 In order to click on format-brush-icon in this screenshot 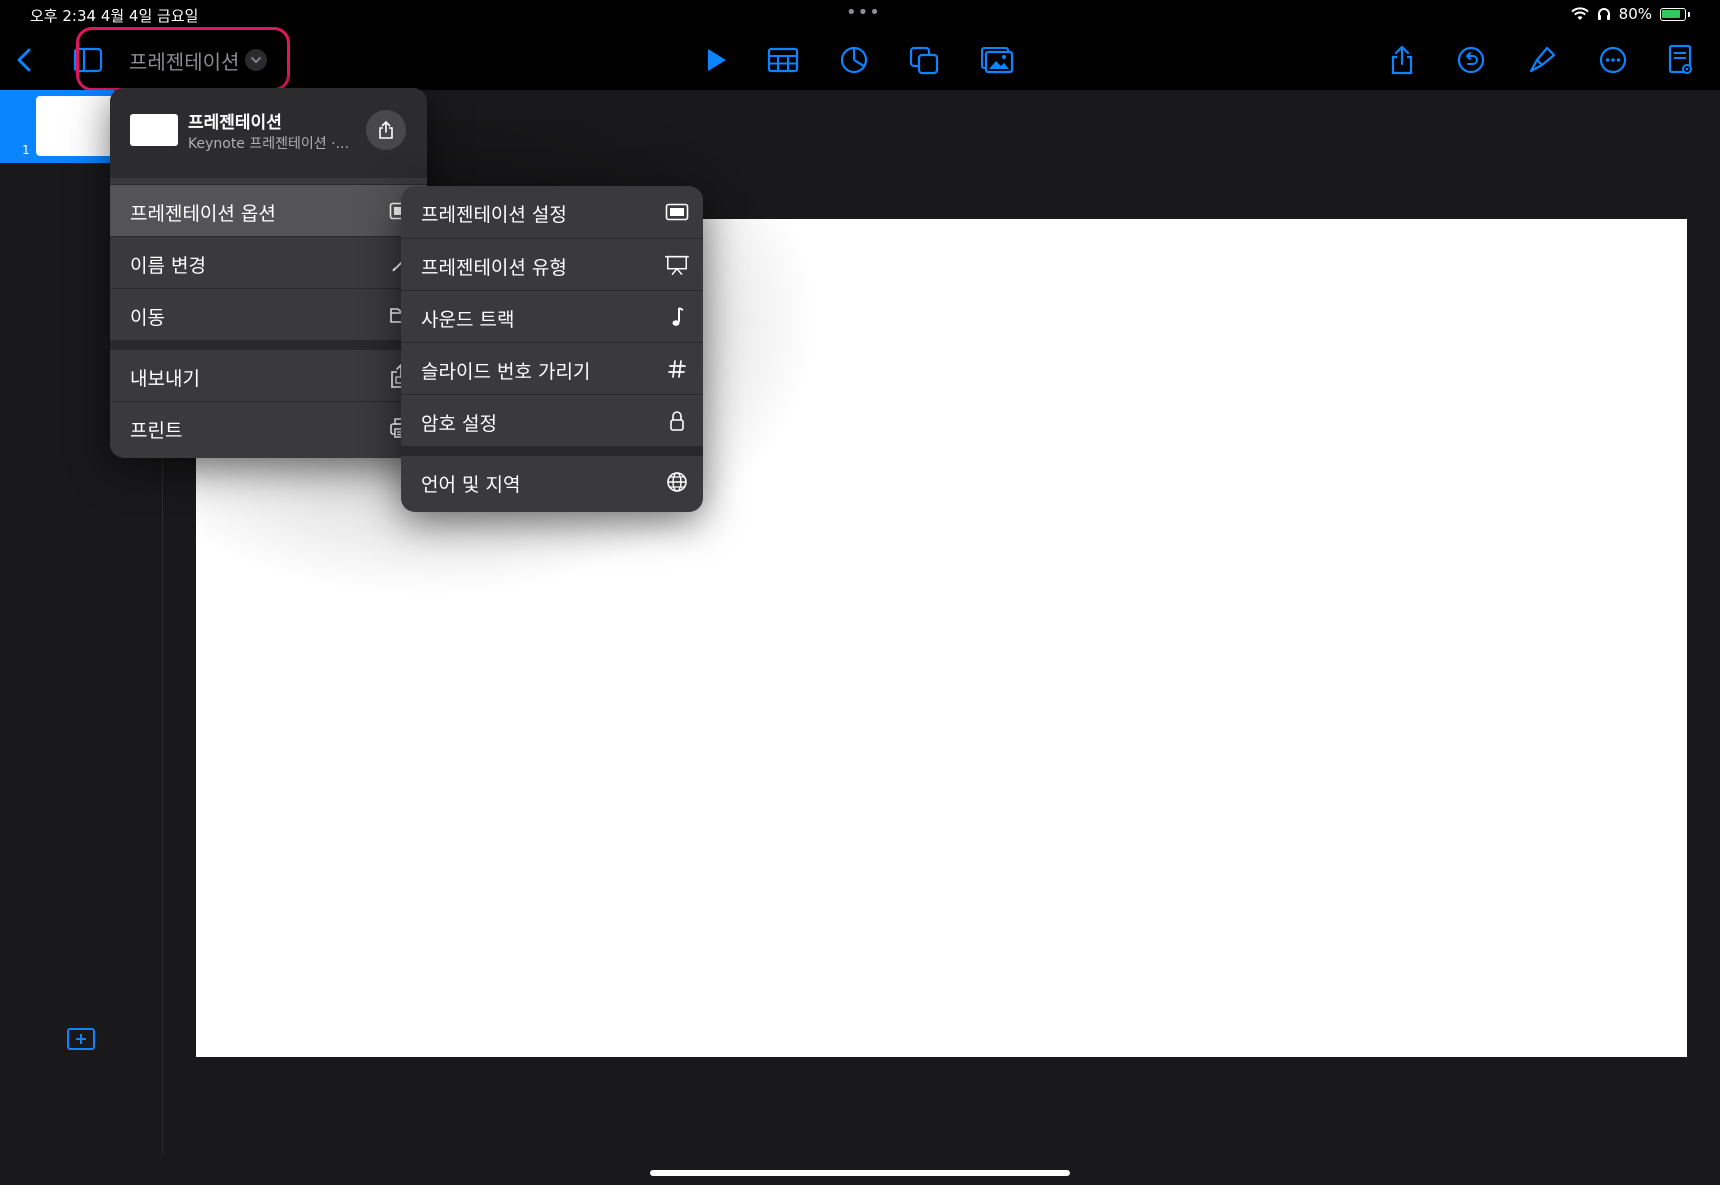, I will do `click(1542, 60)`.